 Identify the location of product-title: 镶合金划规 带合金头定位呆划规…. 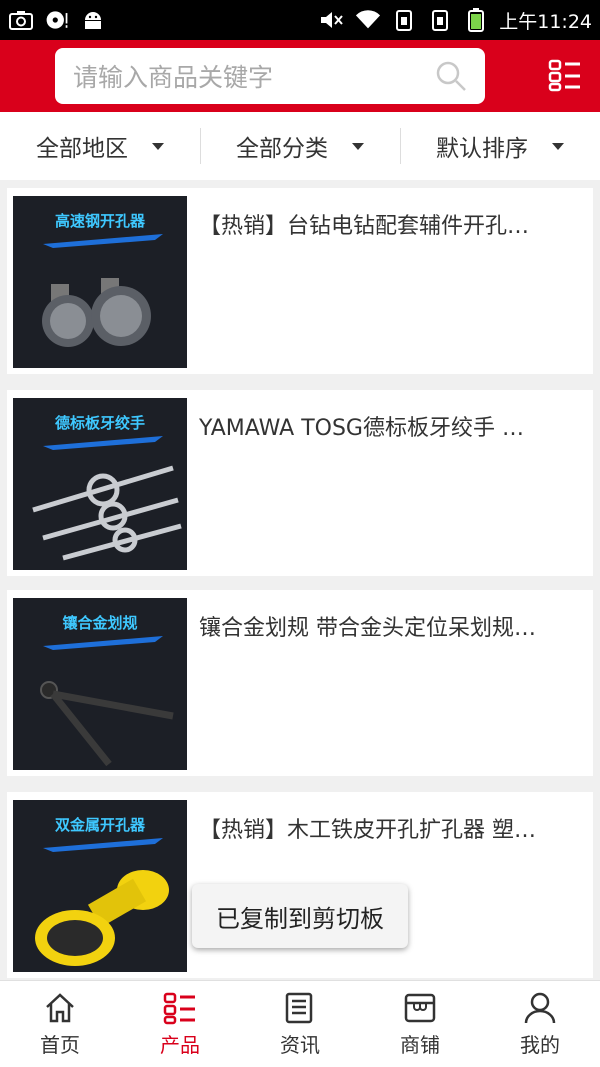
(391, 626).